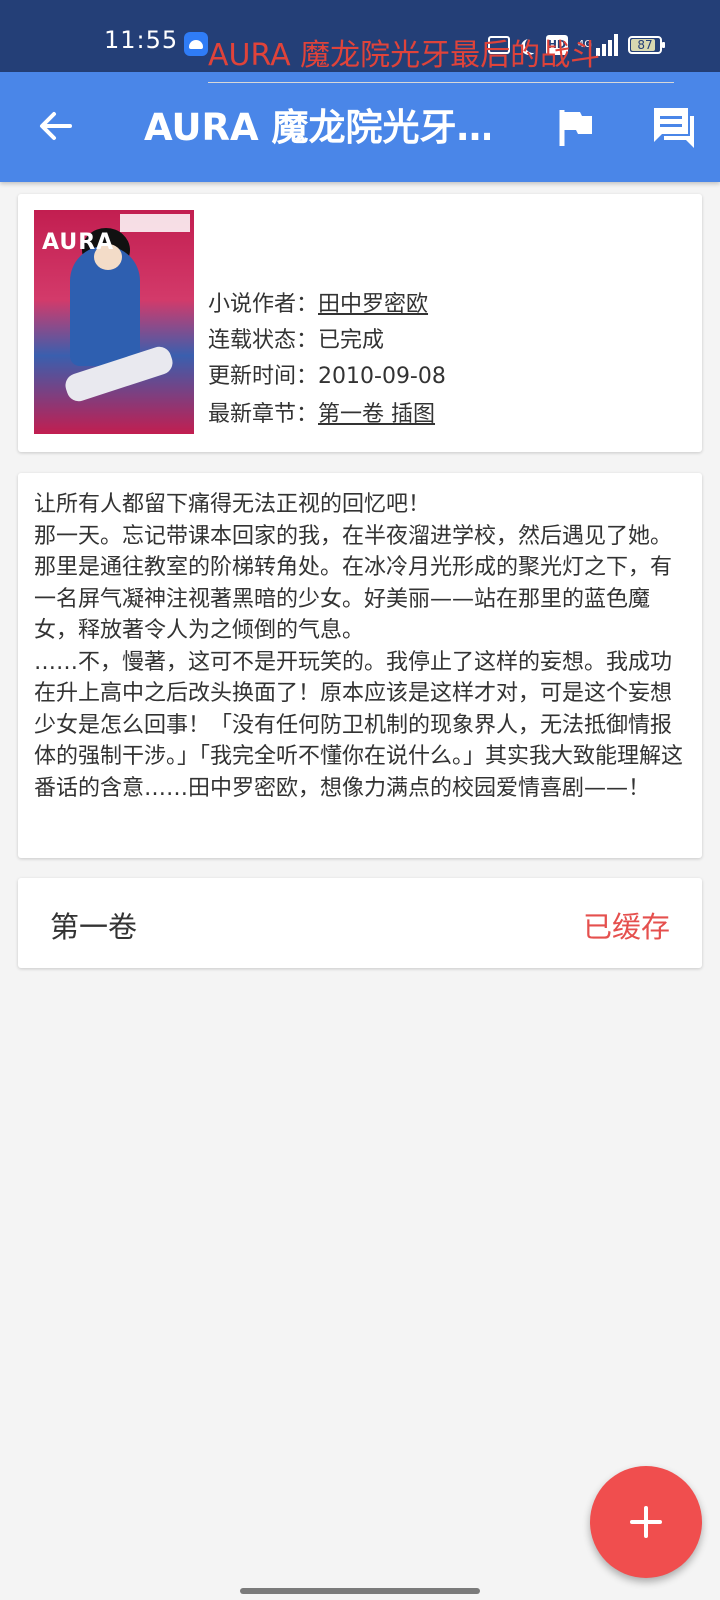 This screenshot has width=720, height=1600. I want to click on status-time: 11:55, so click(141, 40).